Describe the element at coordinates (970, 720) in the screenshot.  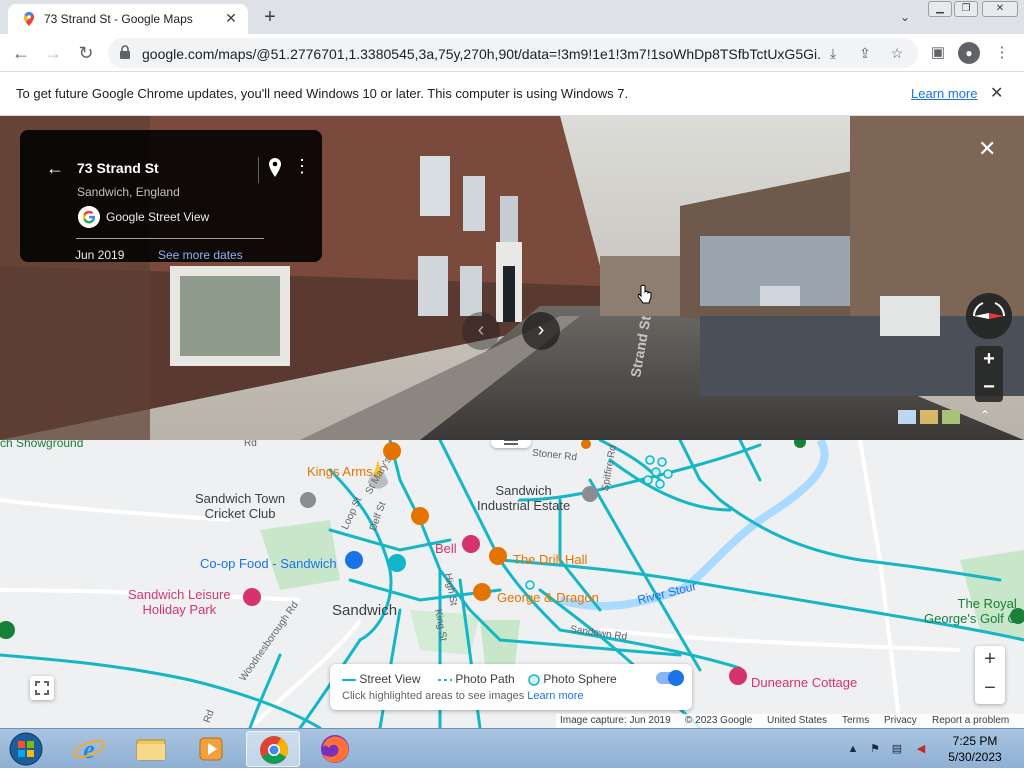
I see `report-problem-link: Report a problem` at that location.